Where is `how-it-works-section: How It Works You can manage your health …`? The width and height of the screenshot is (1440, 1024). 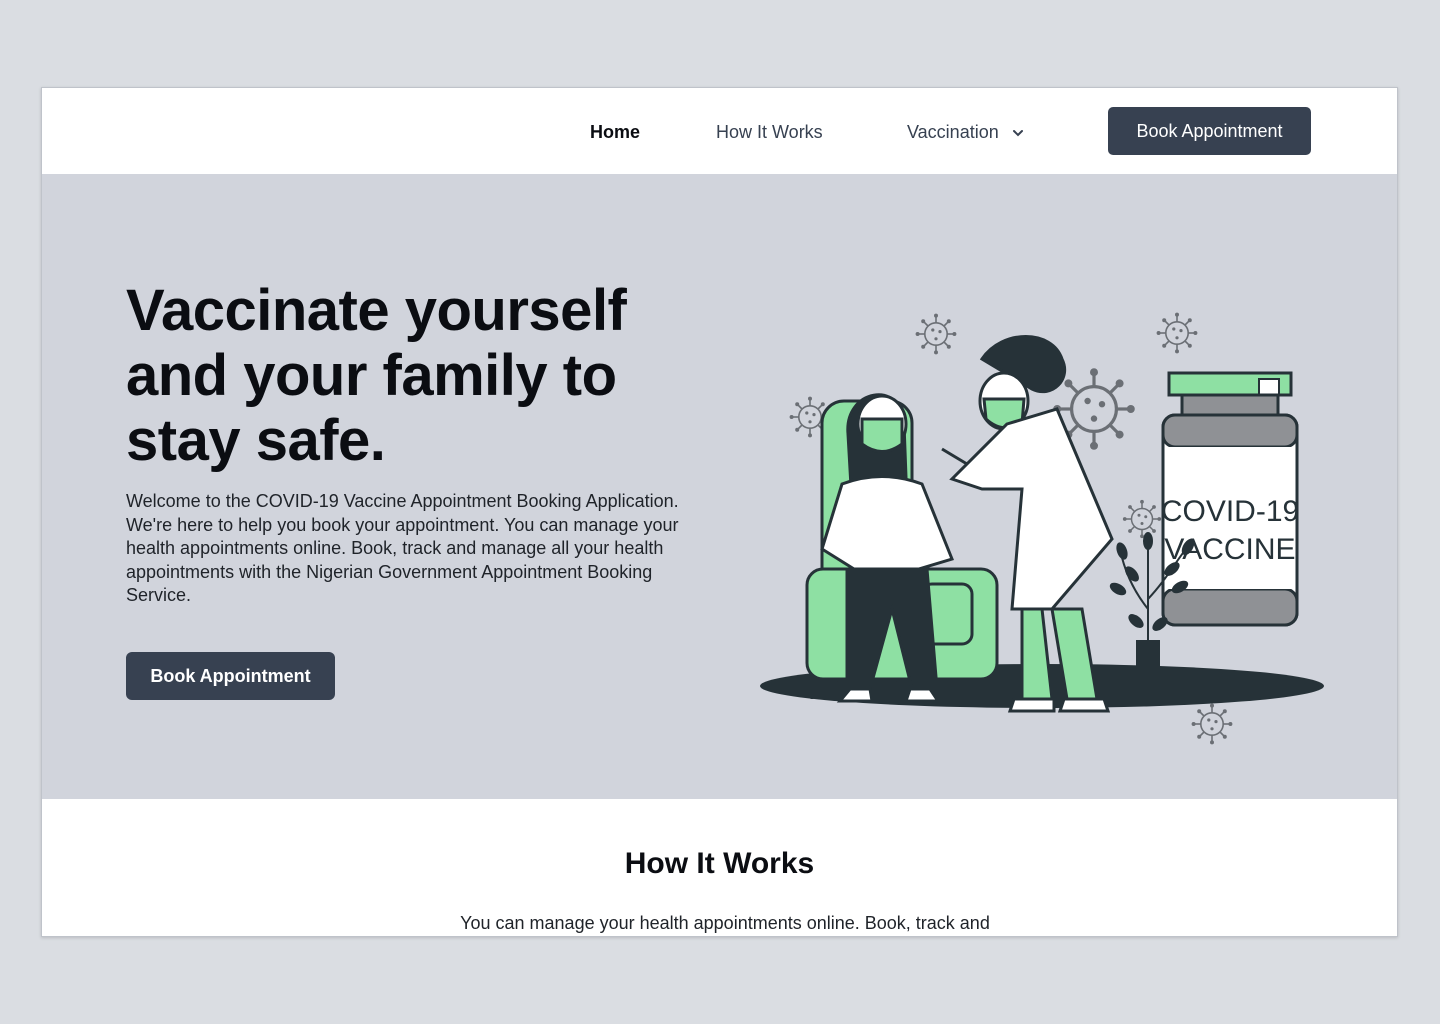
how-it-works-section: How It Works You can manage your health … is located at coordinates (719, 867).